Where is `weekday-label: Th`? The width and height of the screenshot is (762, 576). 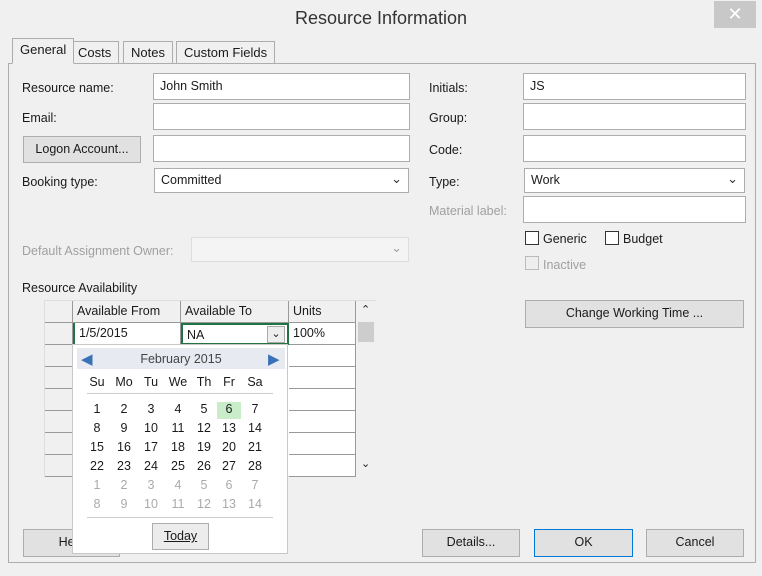 weekday-label: Th is located at coordinates (204, 382).